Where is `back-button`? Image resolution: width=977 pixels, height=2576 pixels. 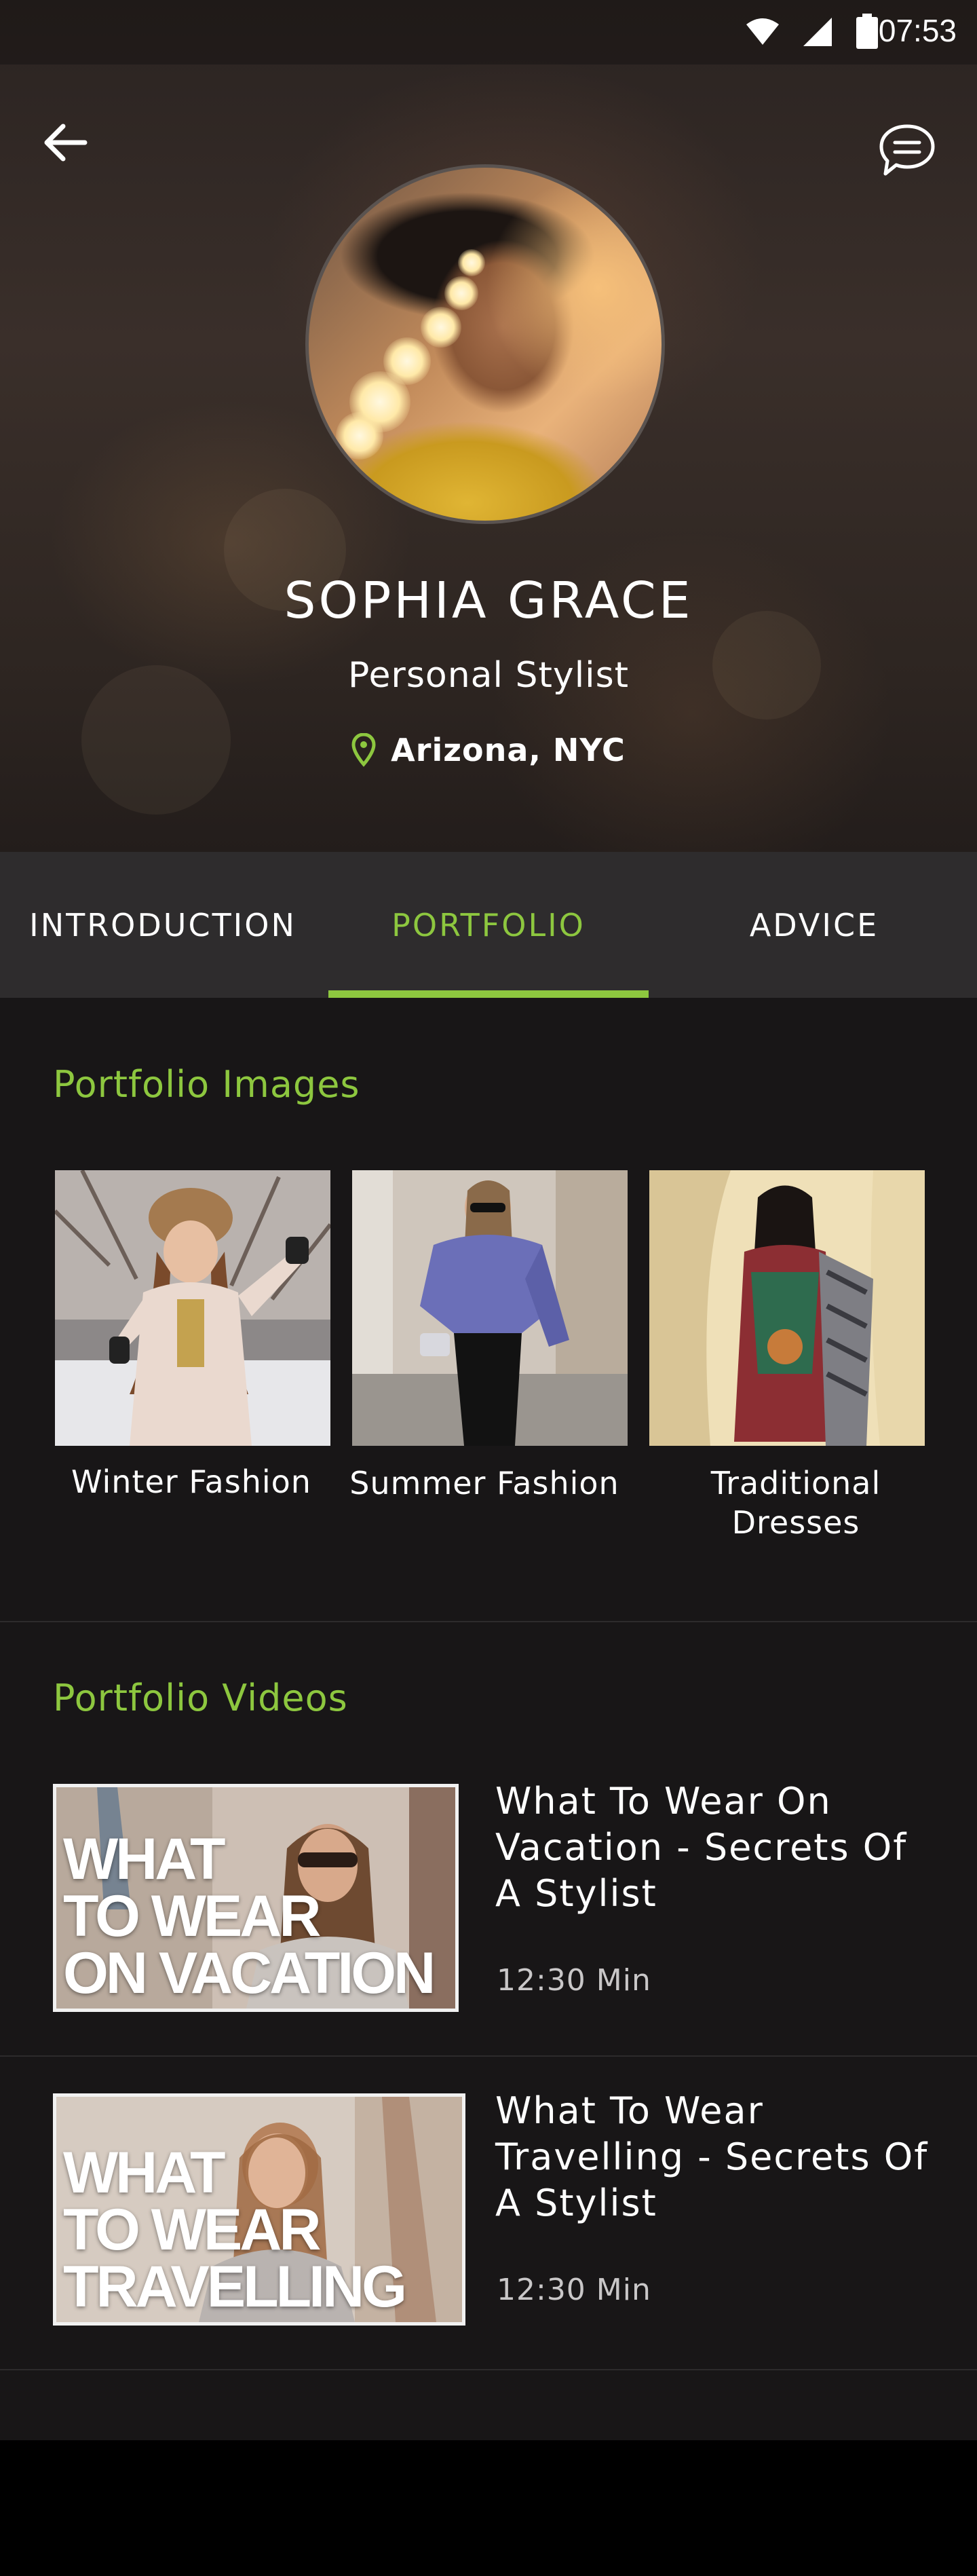
back-button is located at coordinates (65, 142).